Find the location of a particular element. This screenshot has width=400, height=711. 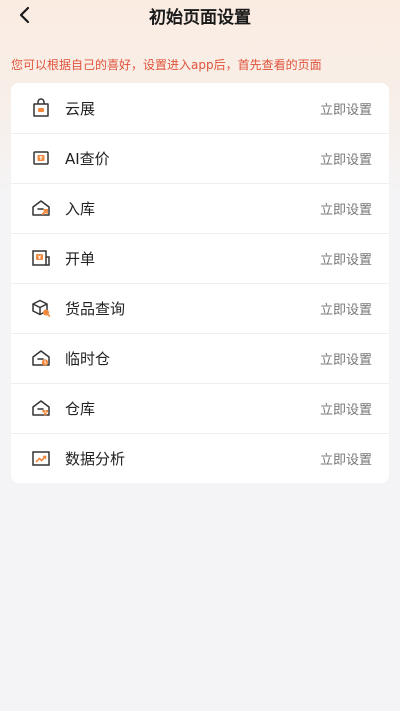

item-label: 仓库 is located at coordinates (80, 408).